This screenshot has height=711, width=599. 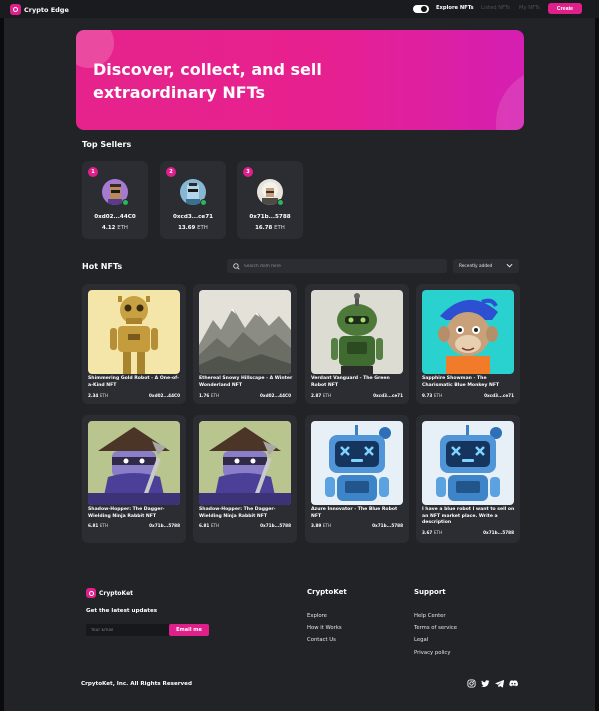 I want to click on seller-address: 0x71b...5788, so click(x=270, y=217).